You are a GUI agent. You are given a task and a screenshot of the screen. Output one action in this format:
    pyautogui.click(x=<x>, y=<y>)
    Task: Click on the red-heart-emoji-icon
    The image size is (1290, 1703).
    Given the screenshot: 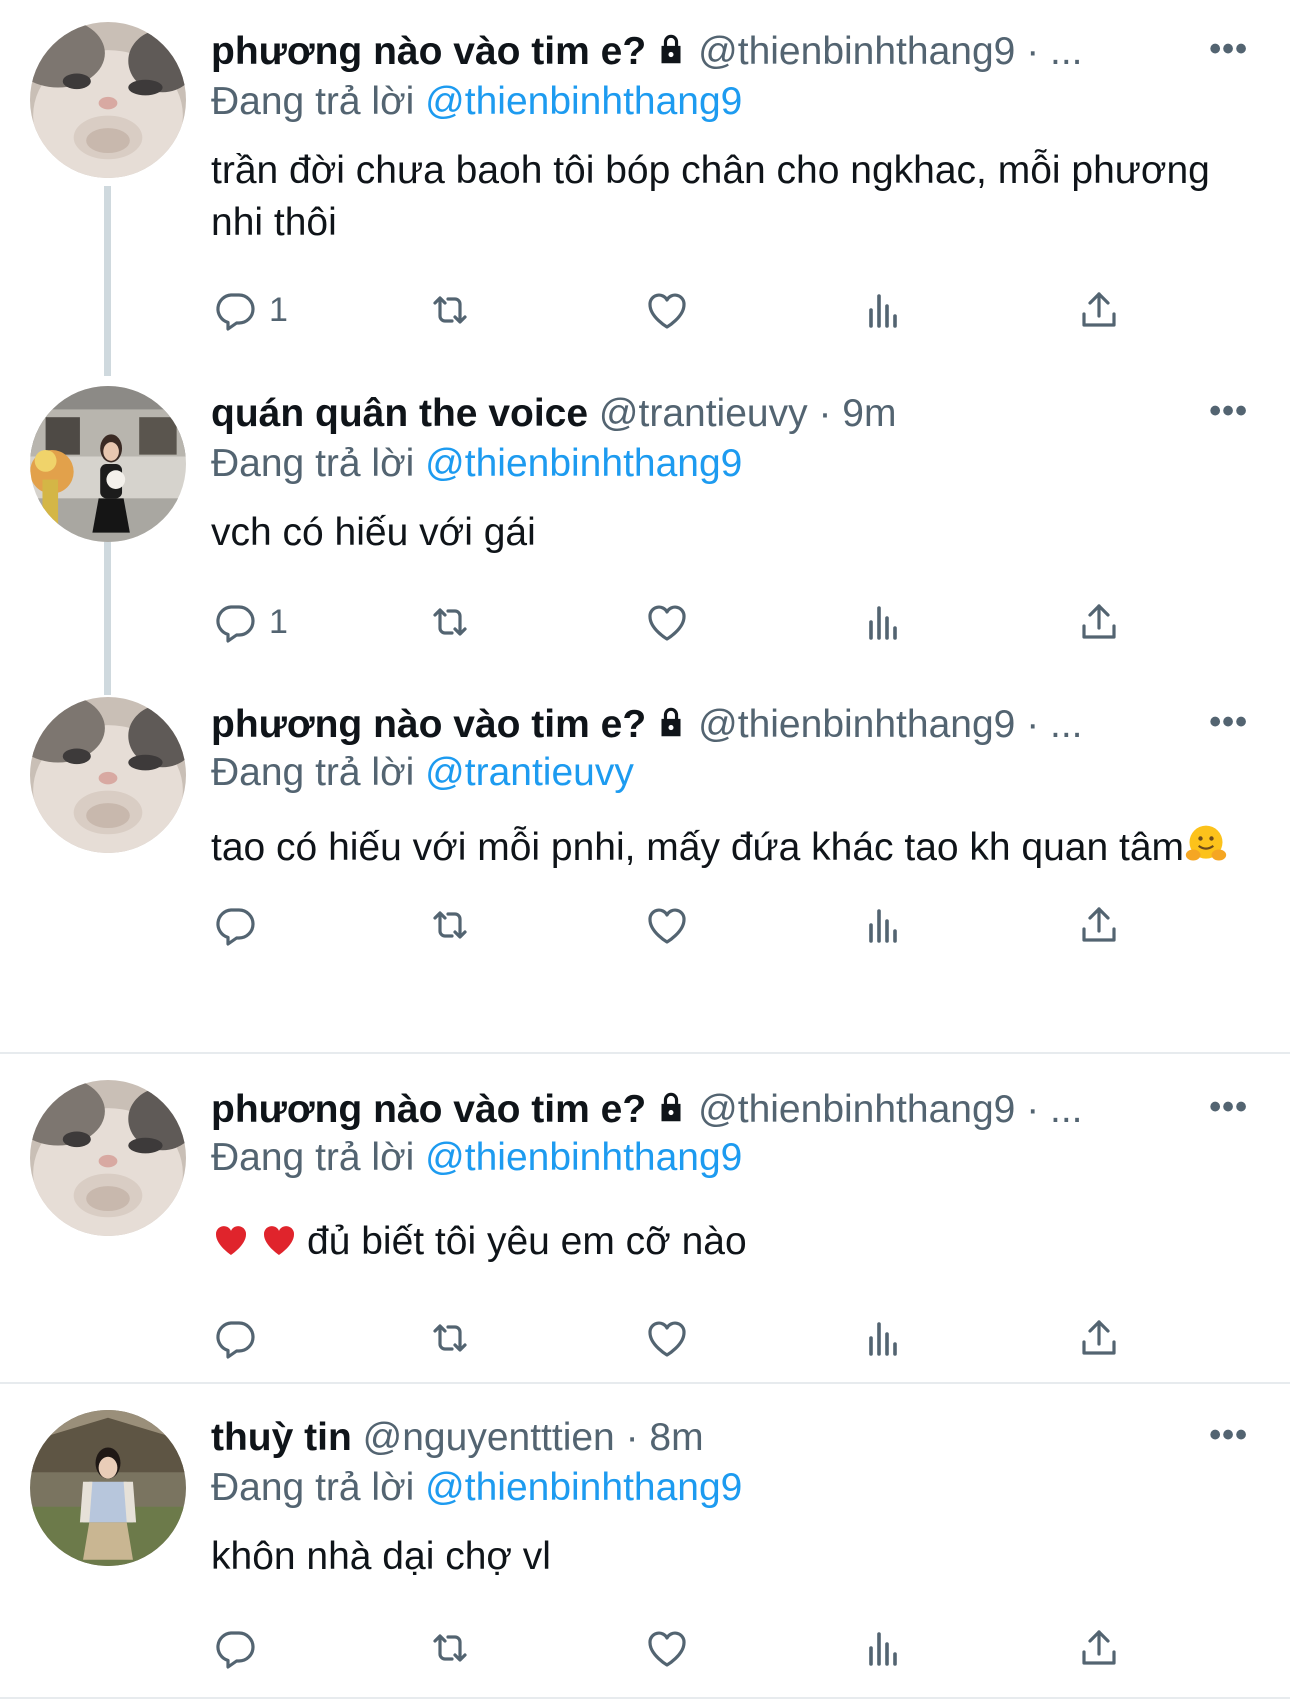 What is the action you would take?
    pyautogui.click(x=231, y=1240)
    